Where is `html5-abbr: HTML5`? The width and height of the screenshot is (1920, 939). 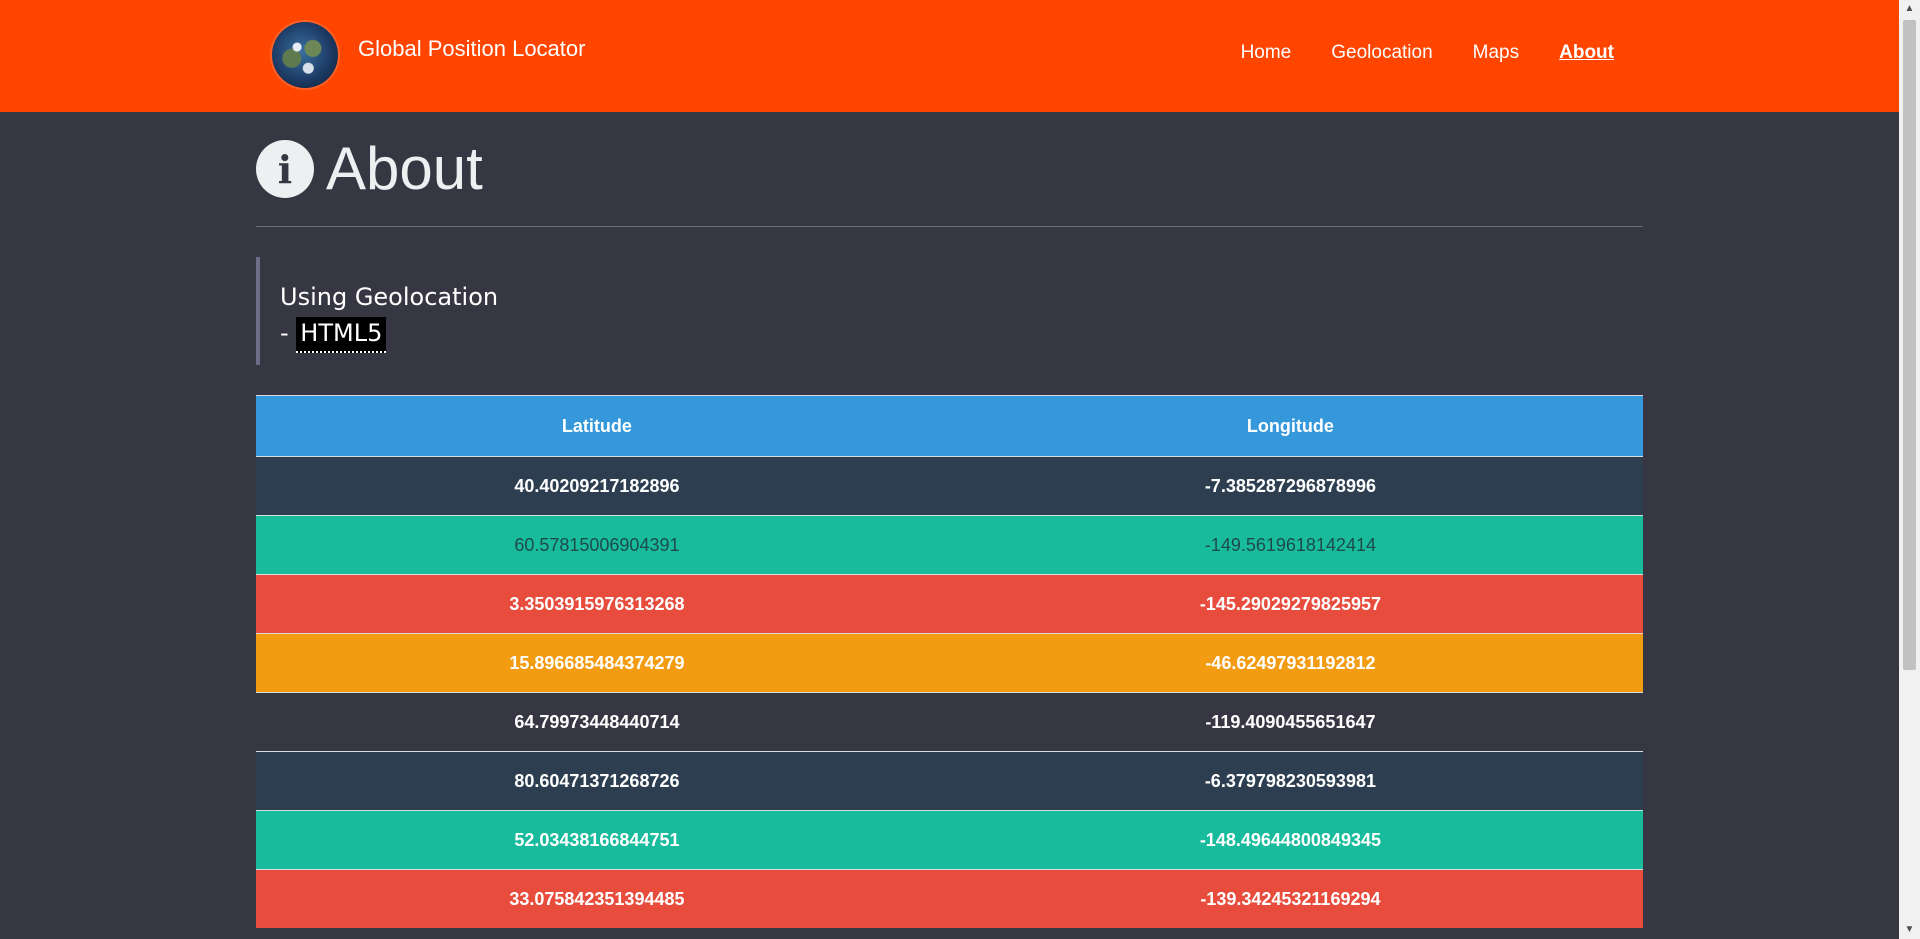 html5-abbr: HTML5 is located at coordinates (341, 335).